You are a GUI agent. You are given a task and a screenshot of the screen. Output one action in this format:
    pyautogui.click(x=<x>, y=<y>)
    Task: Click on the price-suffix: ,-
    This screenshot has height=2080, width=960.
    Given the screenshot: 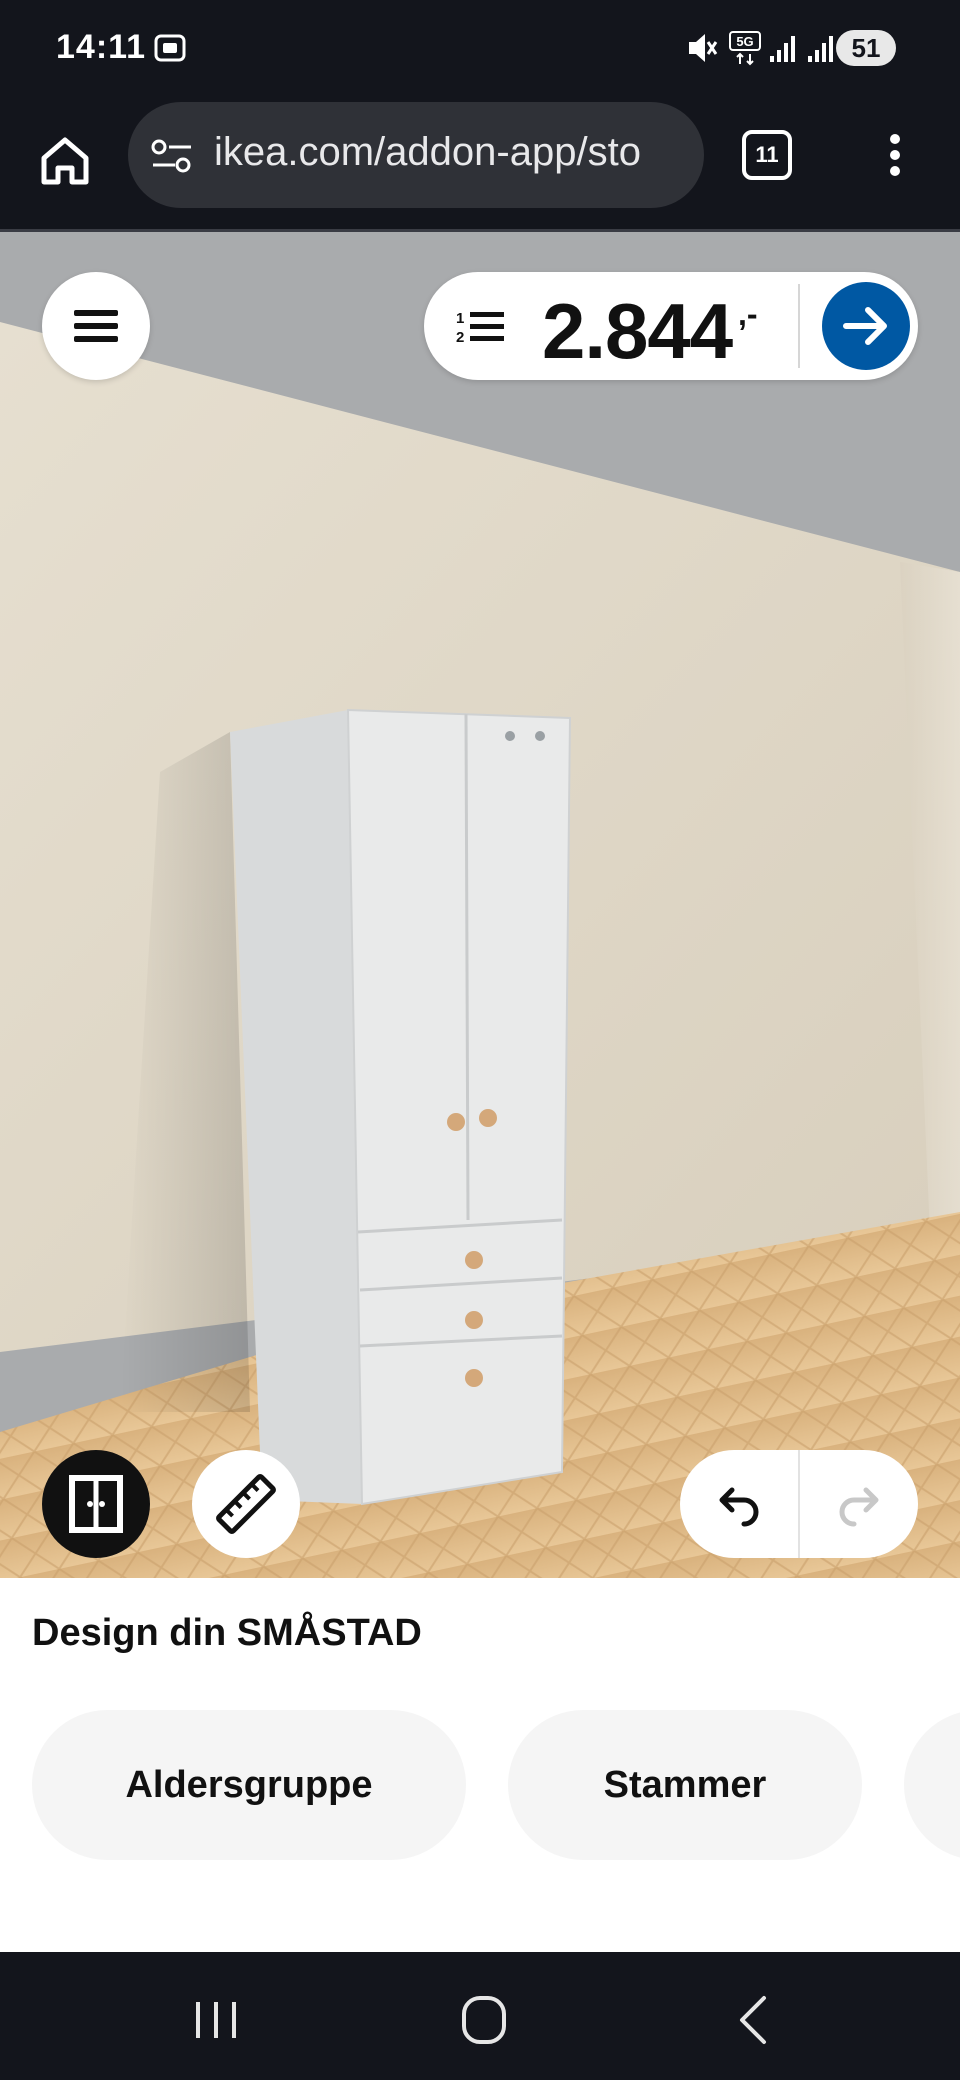 What is the action you would take?
    pyautogui.click(x=748, y=314)
    